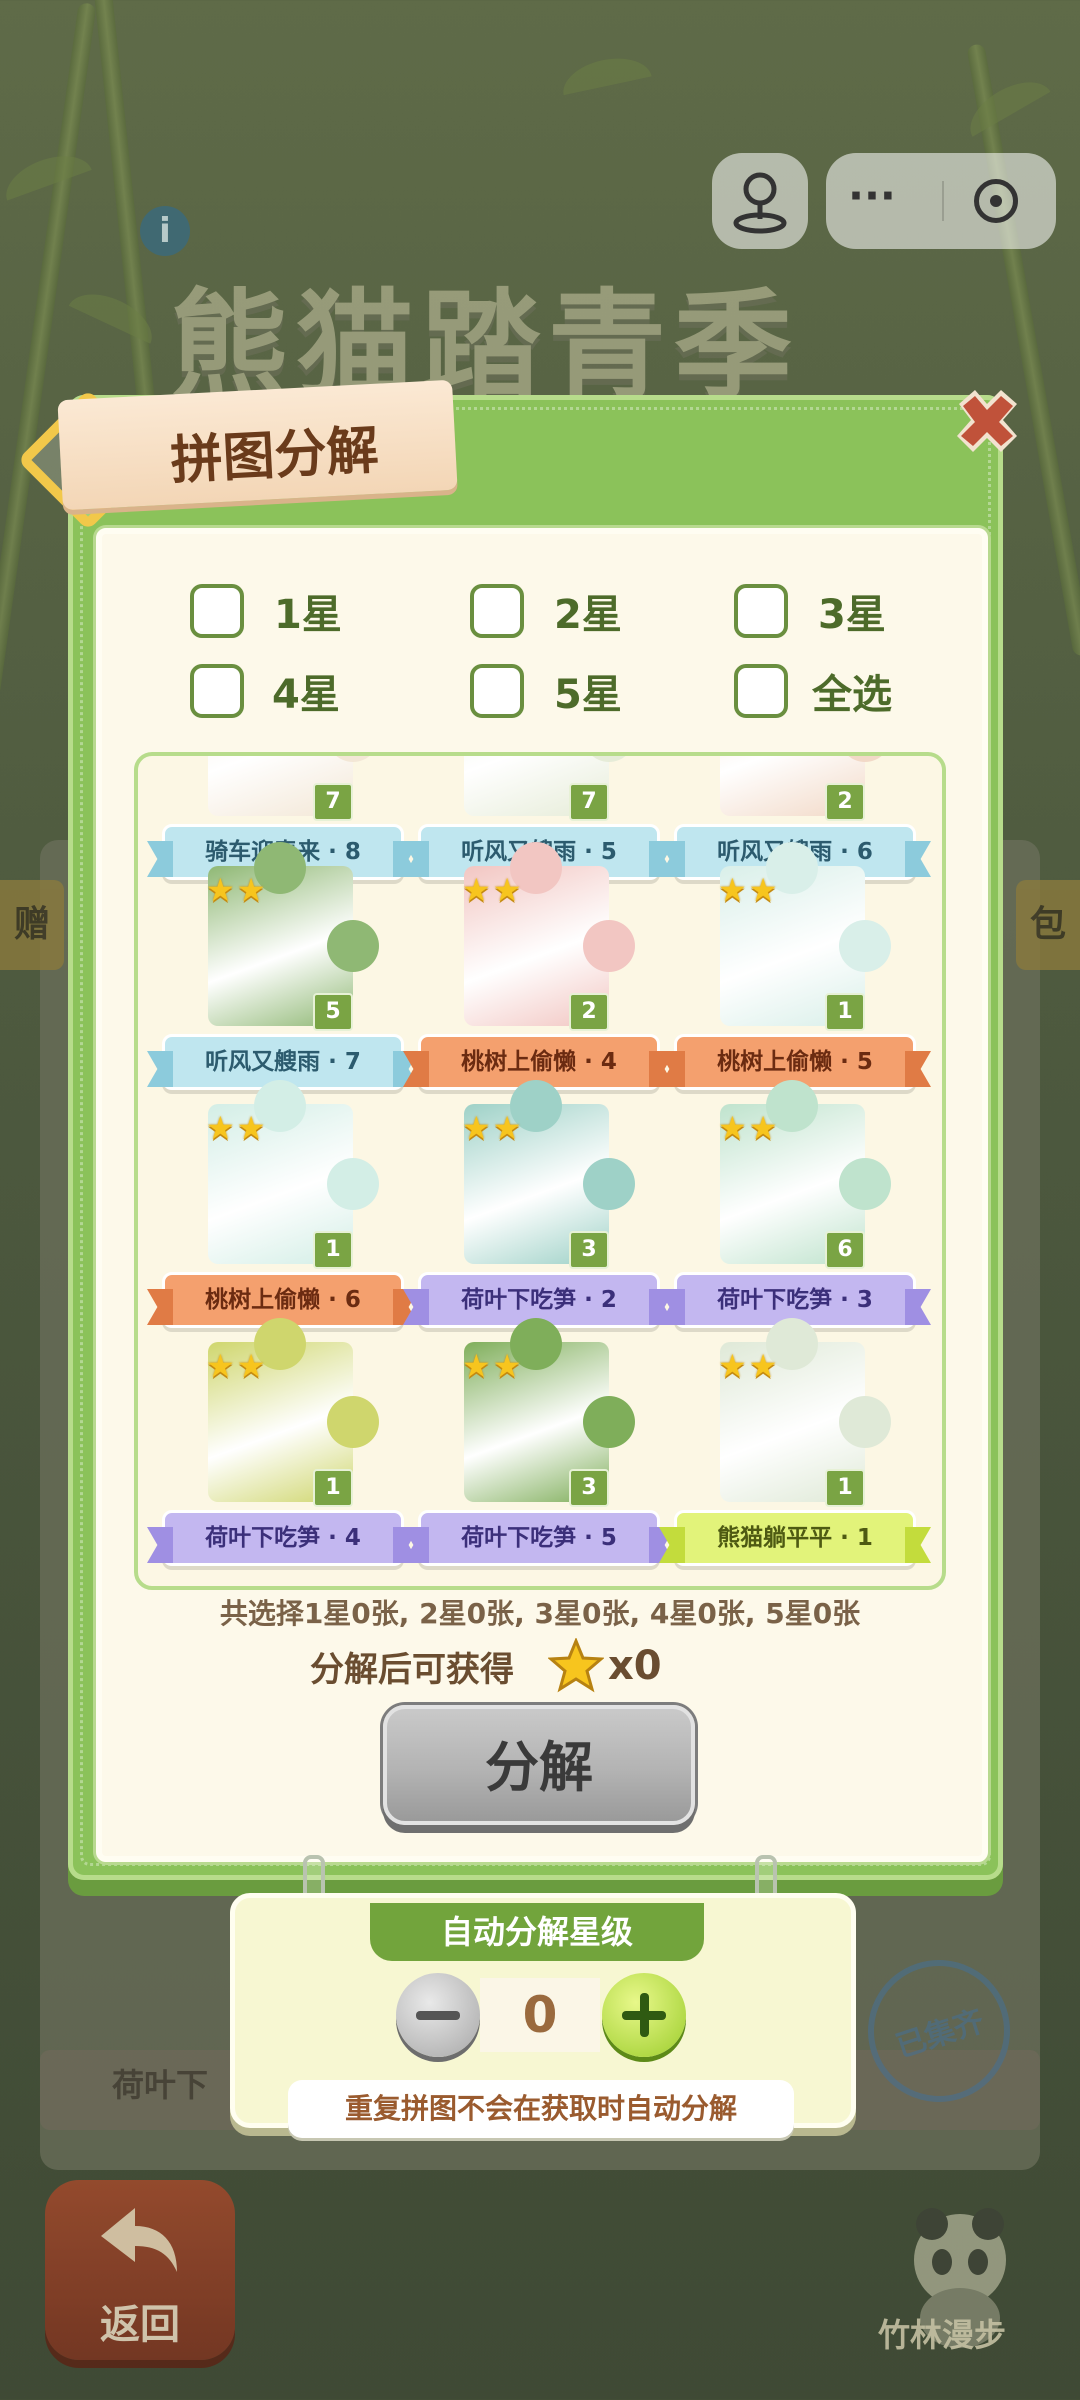 The width and height of the screenshot is (1080, 2400). Describe the element at coordinates (32, 925) in the screenshot. I see `background-banner-left: 赠` at that location.